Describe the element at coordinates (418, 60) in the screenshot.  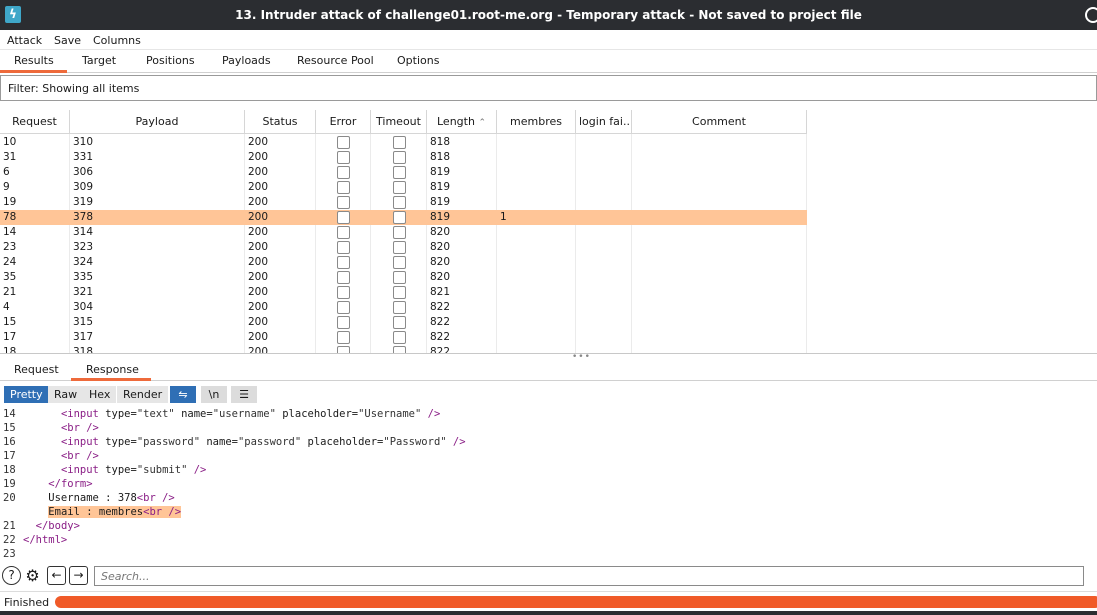
I see `tab-options: Options` at that location.